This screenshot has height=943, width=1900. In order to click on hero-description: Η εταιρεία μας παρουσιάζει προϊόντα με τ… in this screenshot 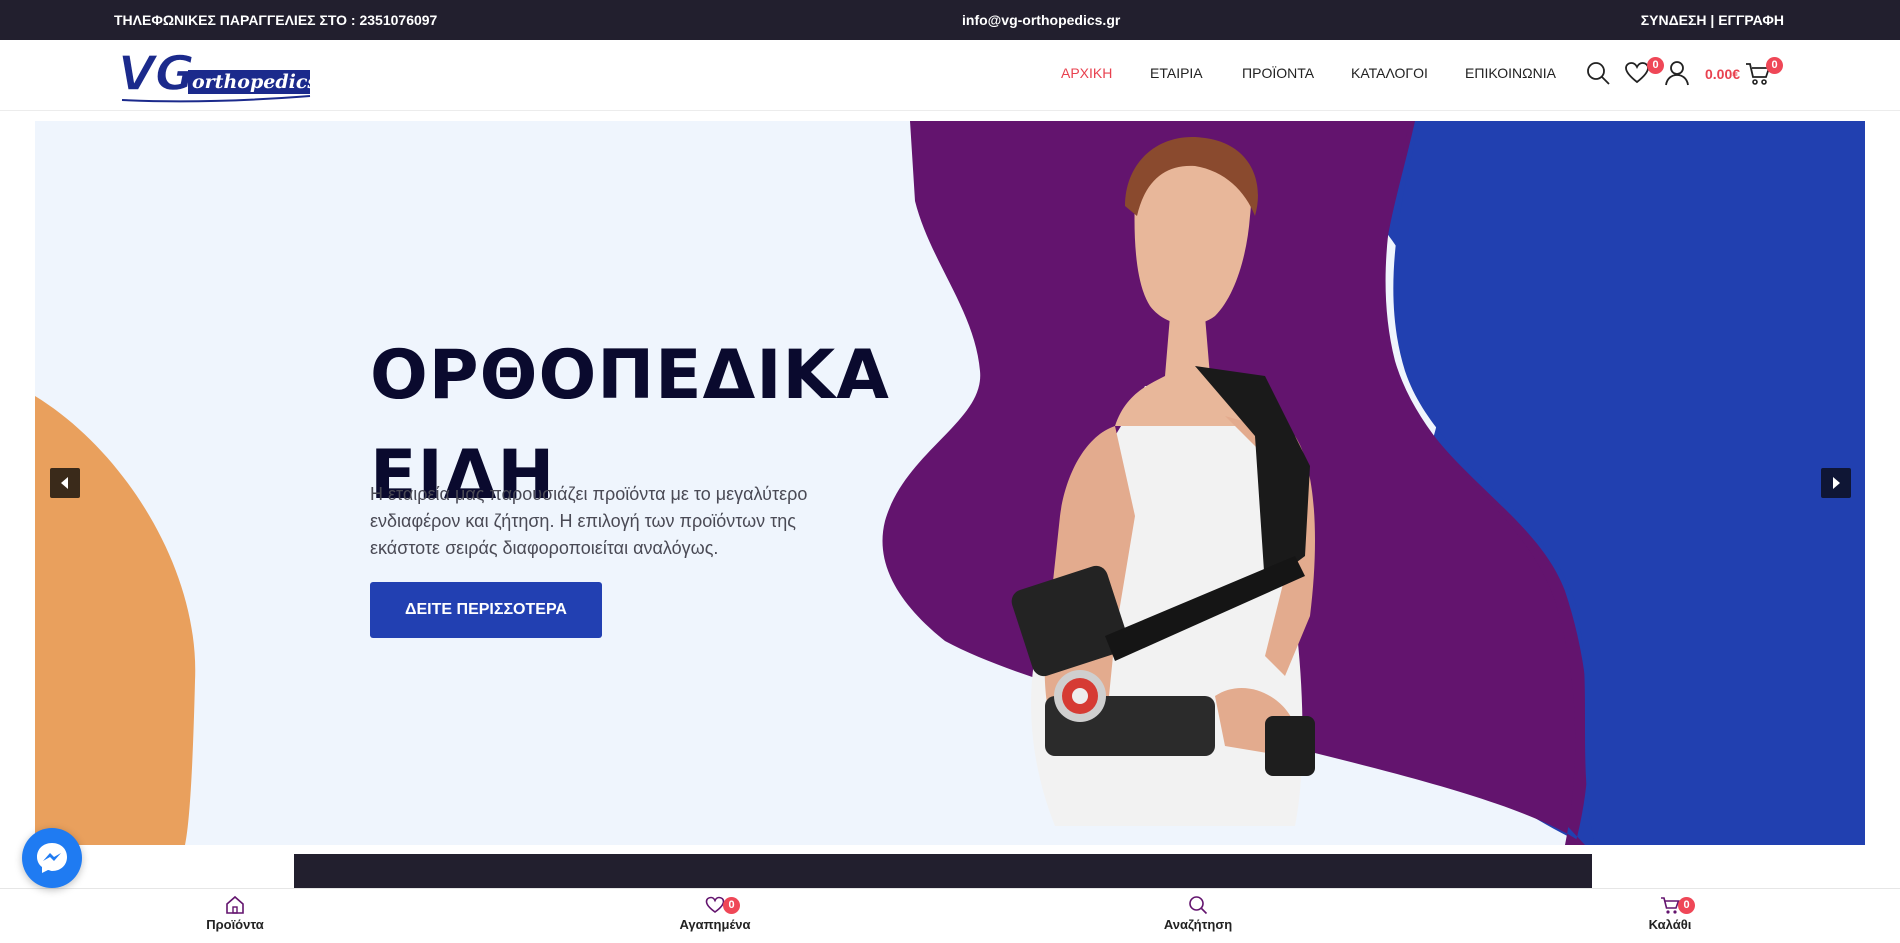, I will do `click(589, 521)`.